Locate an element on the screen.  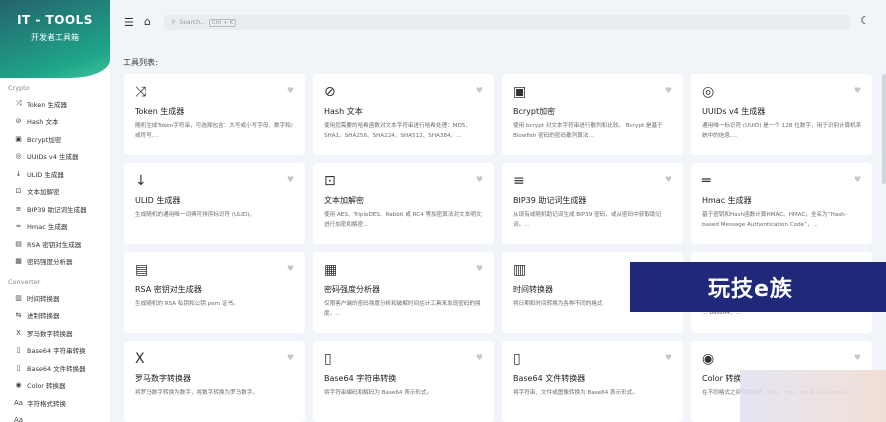
sidebar-item-label: RSA 密钥对生成器 is located at coordinates (54, 244).